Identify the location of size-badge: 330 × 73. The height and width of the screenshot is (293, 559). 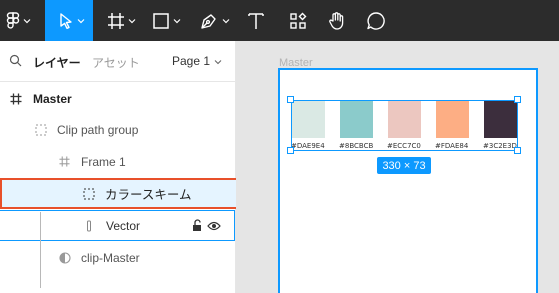
(404, 165).